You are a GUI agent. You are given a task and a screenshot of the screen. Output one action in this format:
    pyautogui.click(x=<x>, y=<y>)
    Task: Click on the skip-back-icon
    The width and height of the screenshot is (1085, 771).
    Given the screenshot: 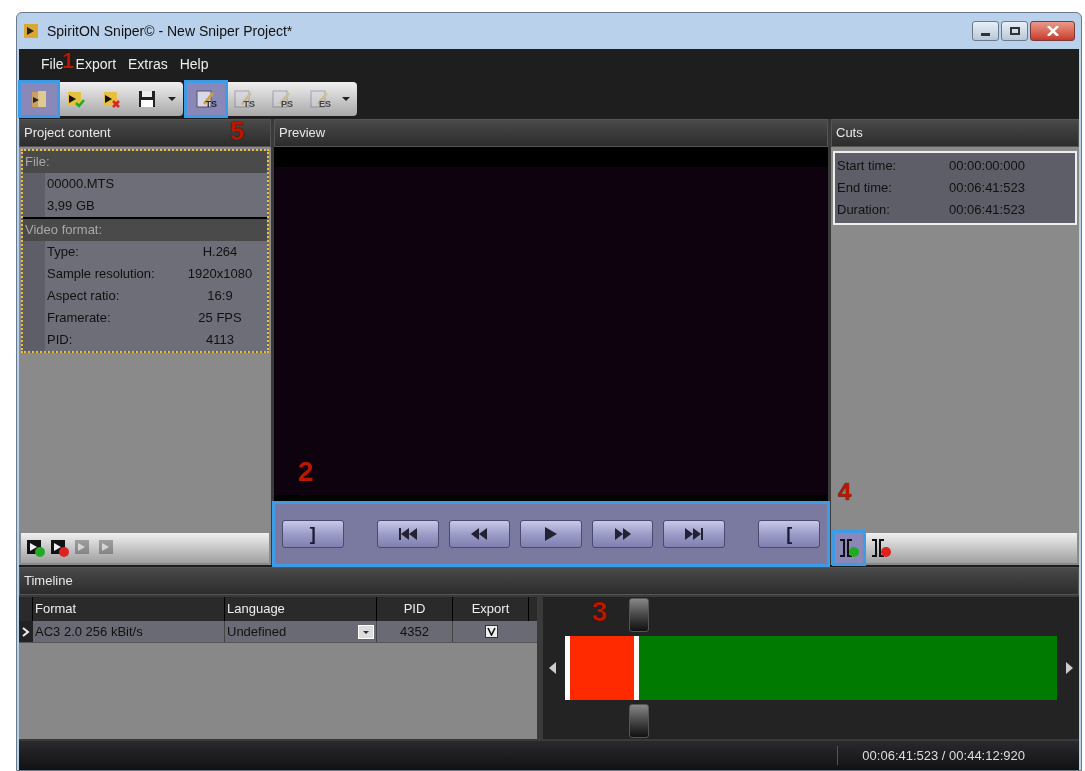 What is the action you would take?
    pyautogui.click(x=407, y=534)
    